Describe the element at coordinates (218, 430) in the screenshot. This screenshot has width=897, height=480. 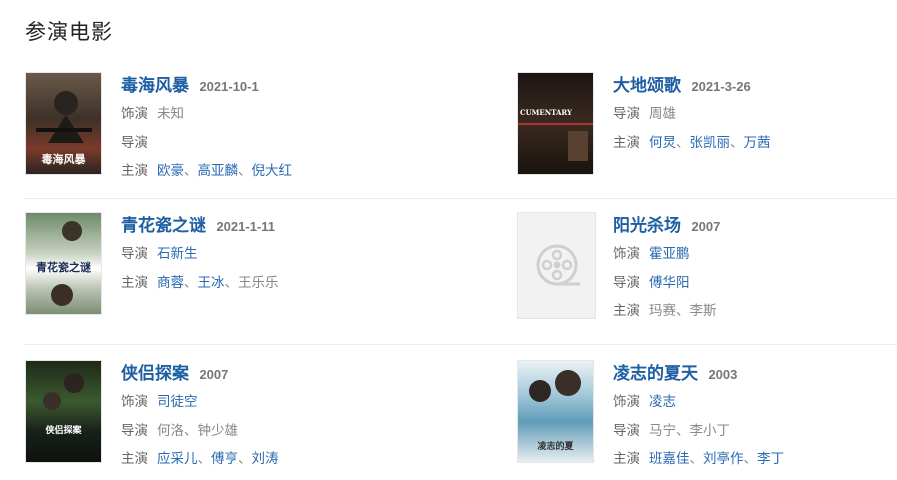
I see `person-name: 钟少雄` at that location.